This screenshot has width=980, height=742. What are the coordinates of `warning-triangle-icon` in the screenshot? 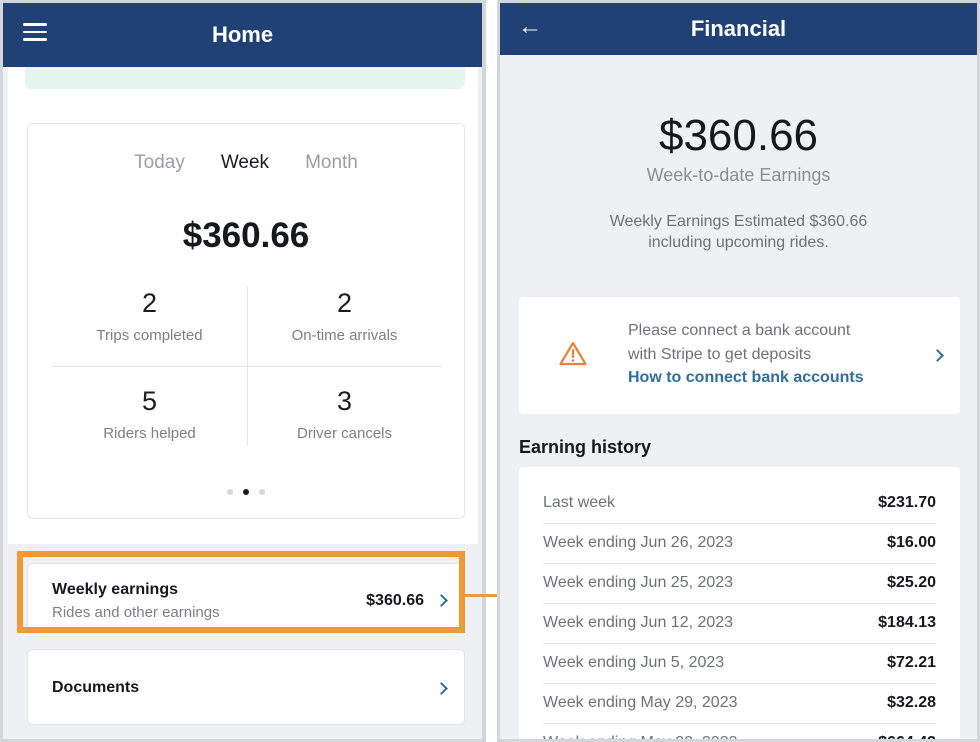 It's located at (573, 353).